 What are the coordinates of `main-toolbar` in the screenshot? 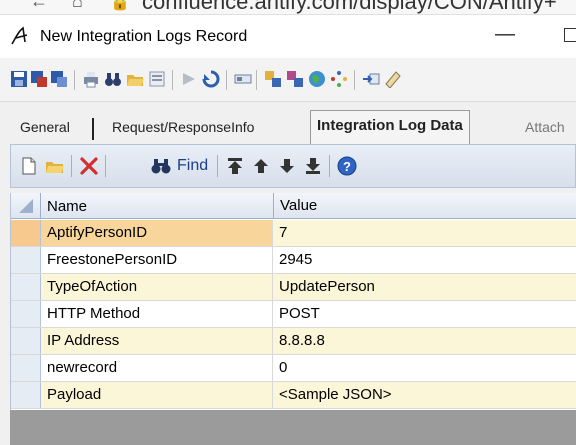 It's located at (288, 80).